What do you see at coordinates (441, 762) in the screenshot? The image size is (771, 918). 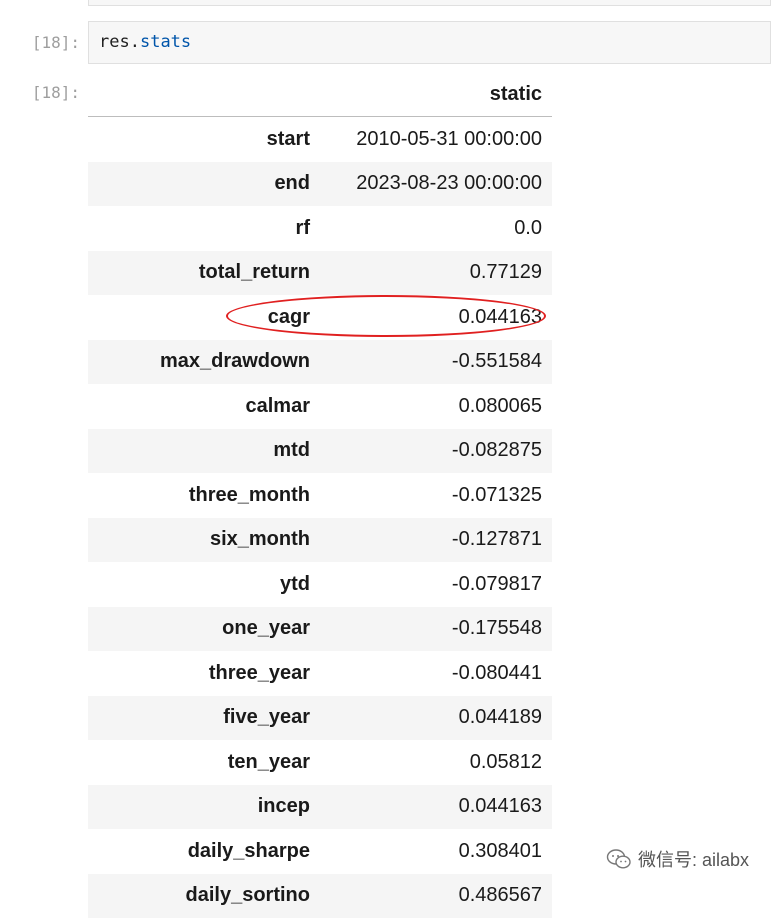 I see `row-value: 0.05812` at bounding box center [441, 762].